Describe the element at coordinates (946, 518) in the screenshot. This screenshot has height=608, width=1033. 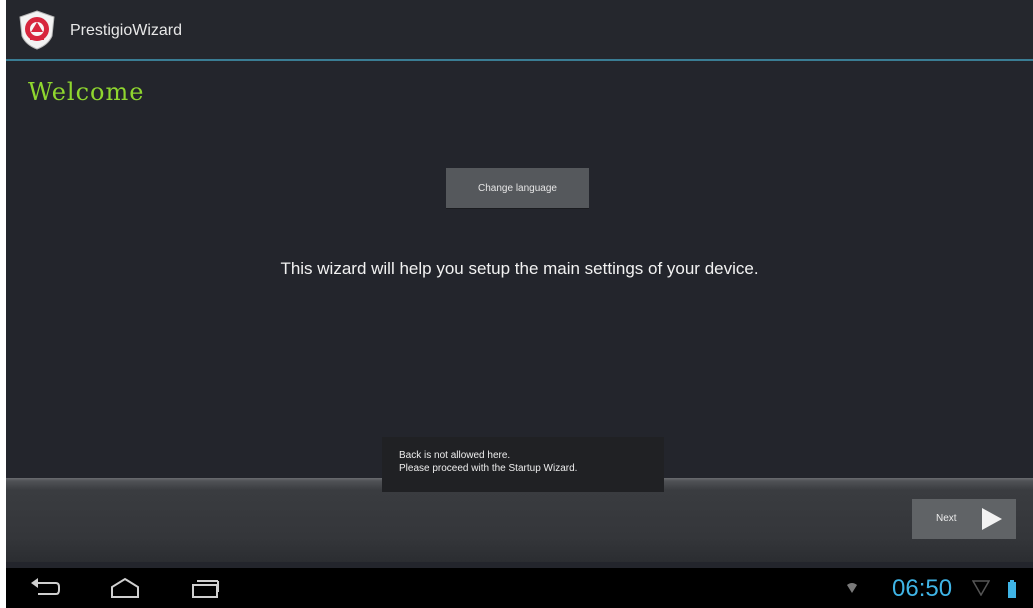
I see `next-button-label: Next` at that location.